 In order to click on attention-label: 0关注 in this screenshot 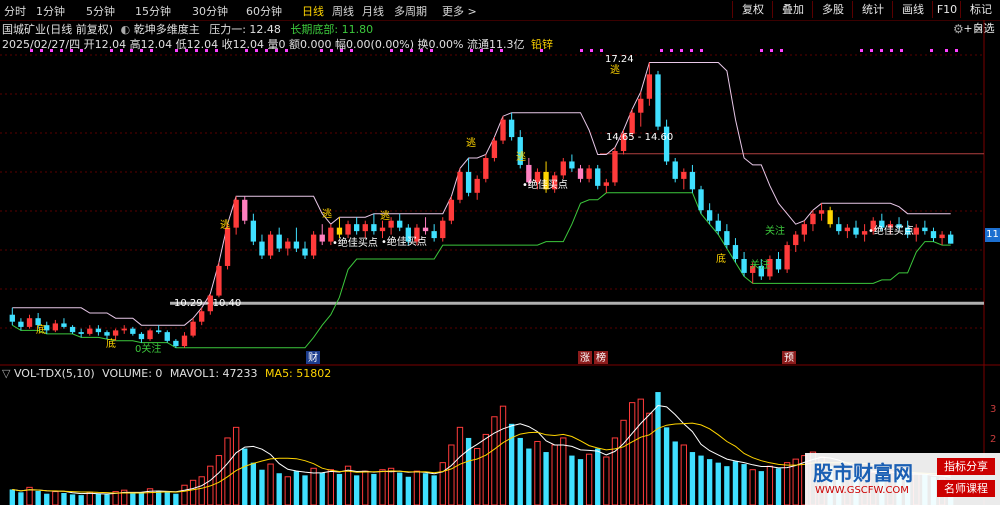, I will do `click(148, 348)`.